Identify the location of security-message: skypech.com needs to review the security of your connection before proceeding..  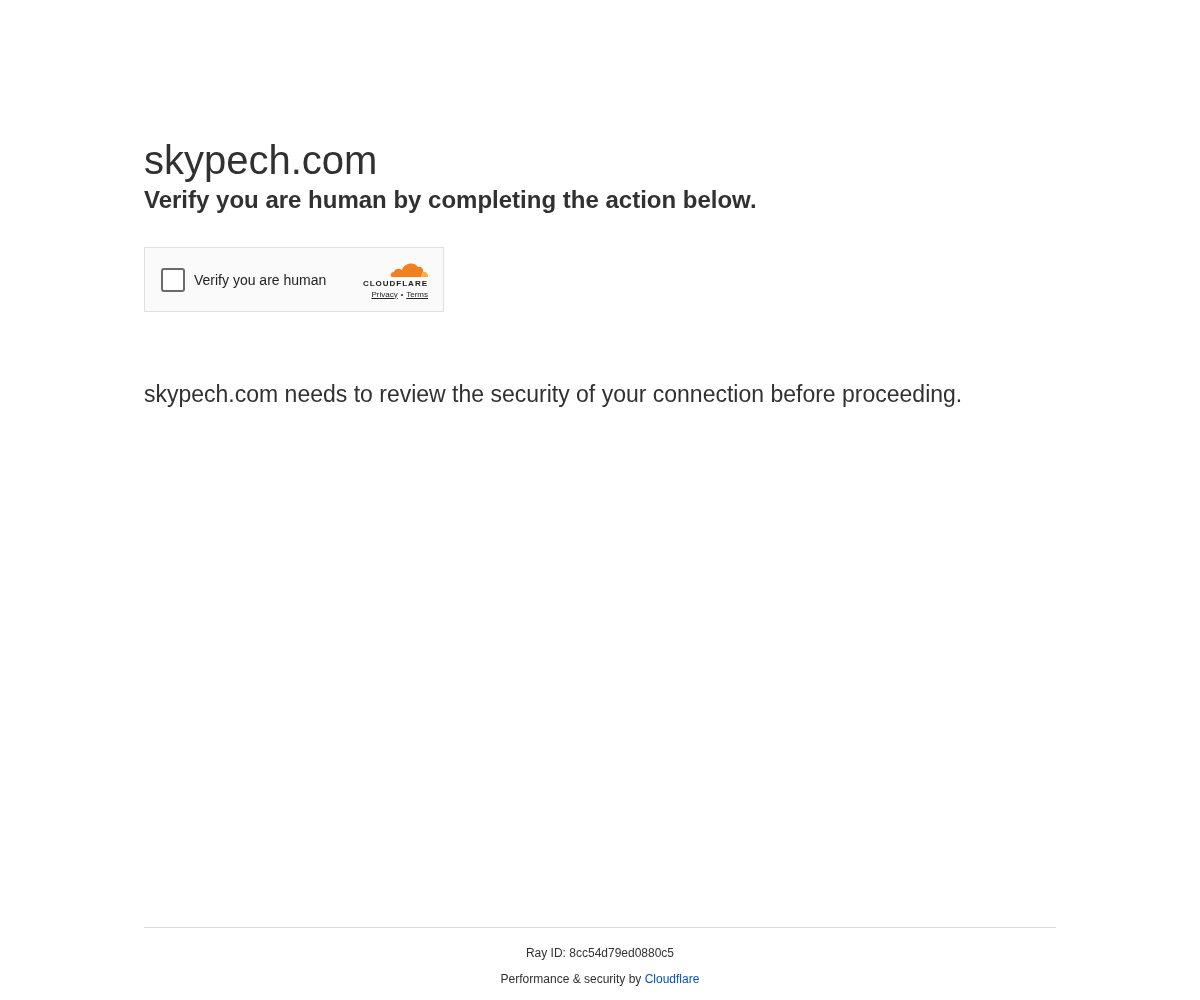
(554, 394).